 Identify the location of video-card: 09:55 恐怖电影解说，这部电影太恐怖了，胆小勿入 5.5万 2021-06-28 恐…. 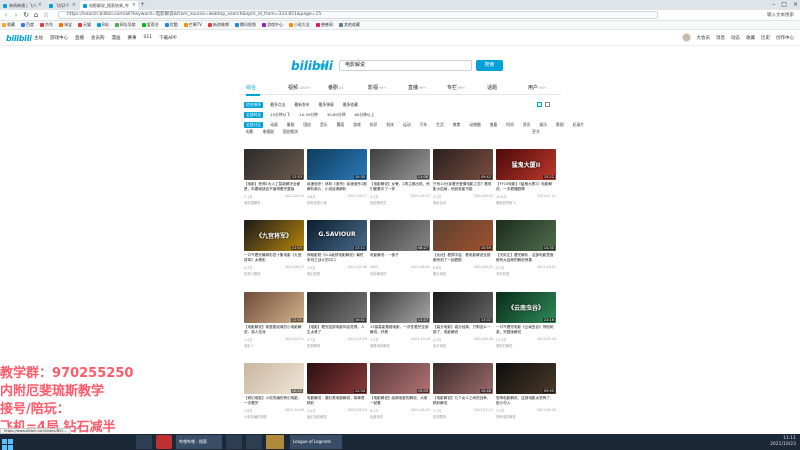
(526, 396).